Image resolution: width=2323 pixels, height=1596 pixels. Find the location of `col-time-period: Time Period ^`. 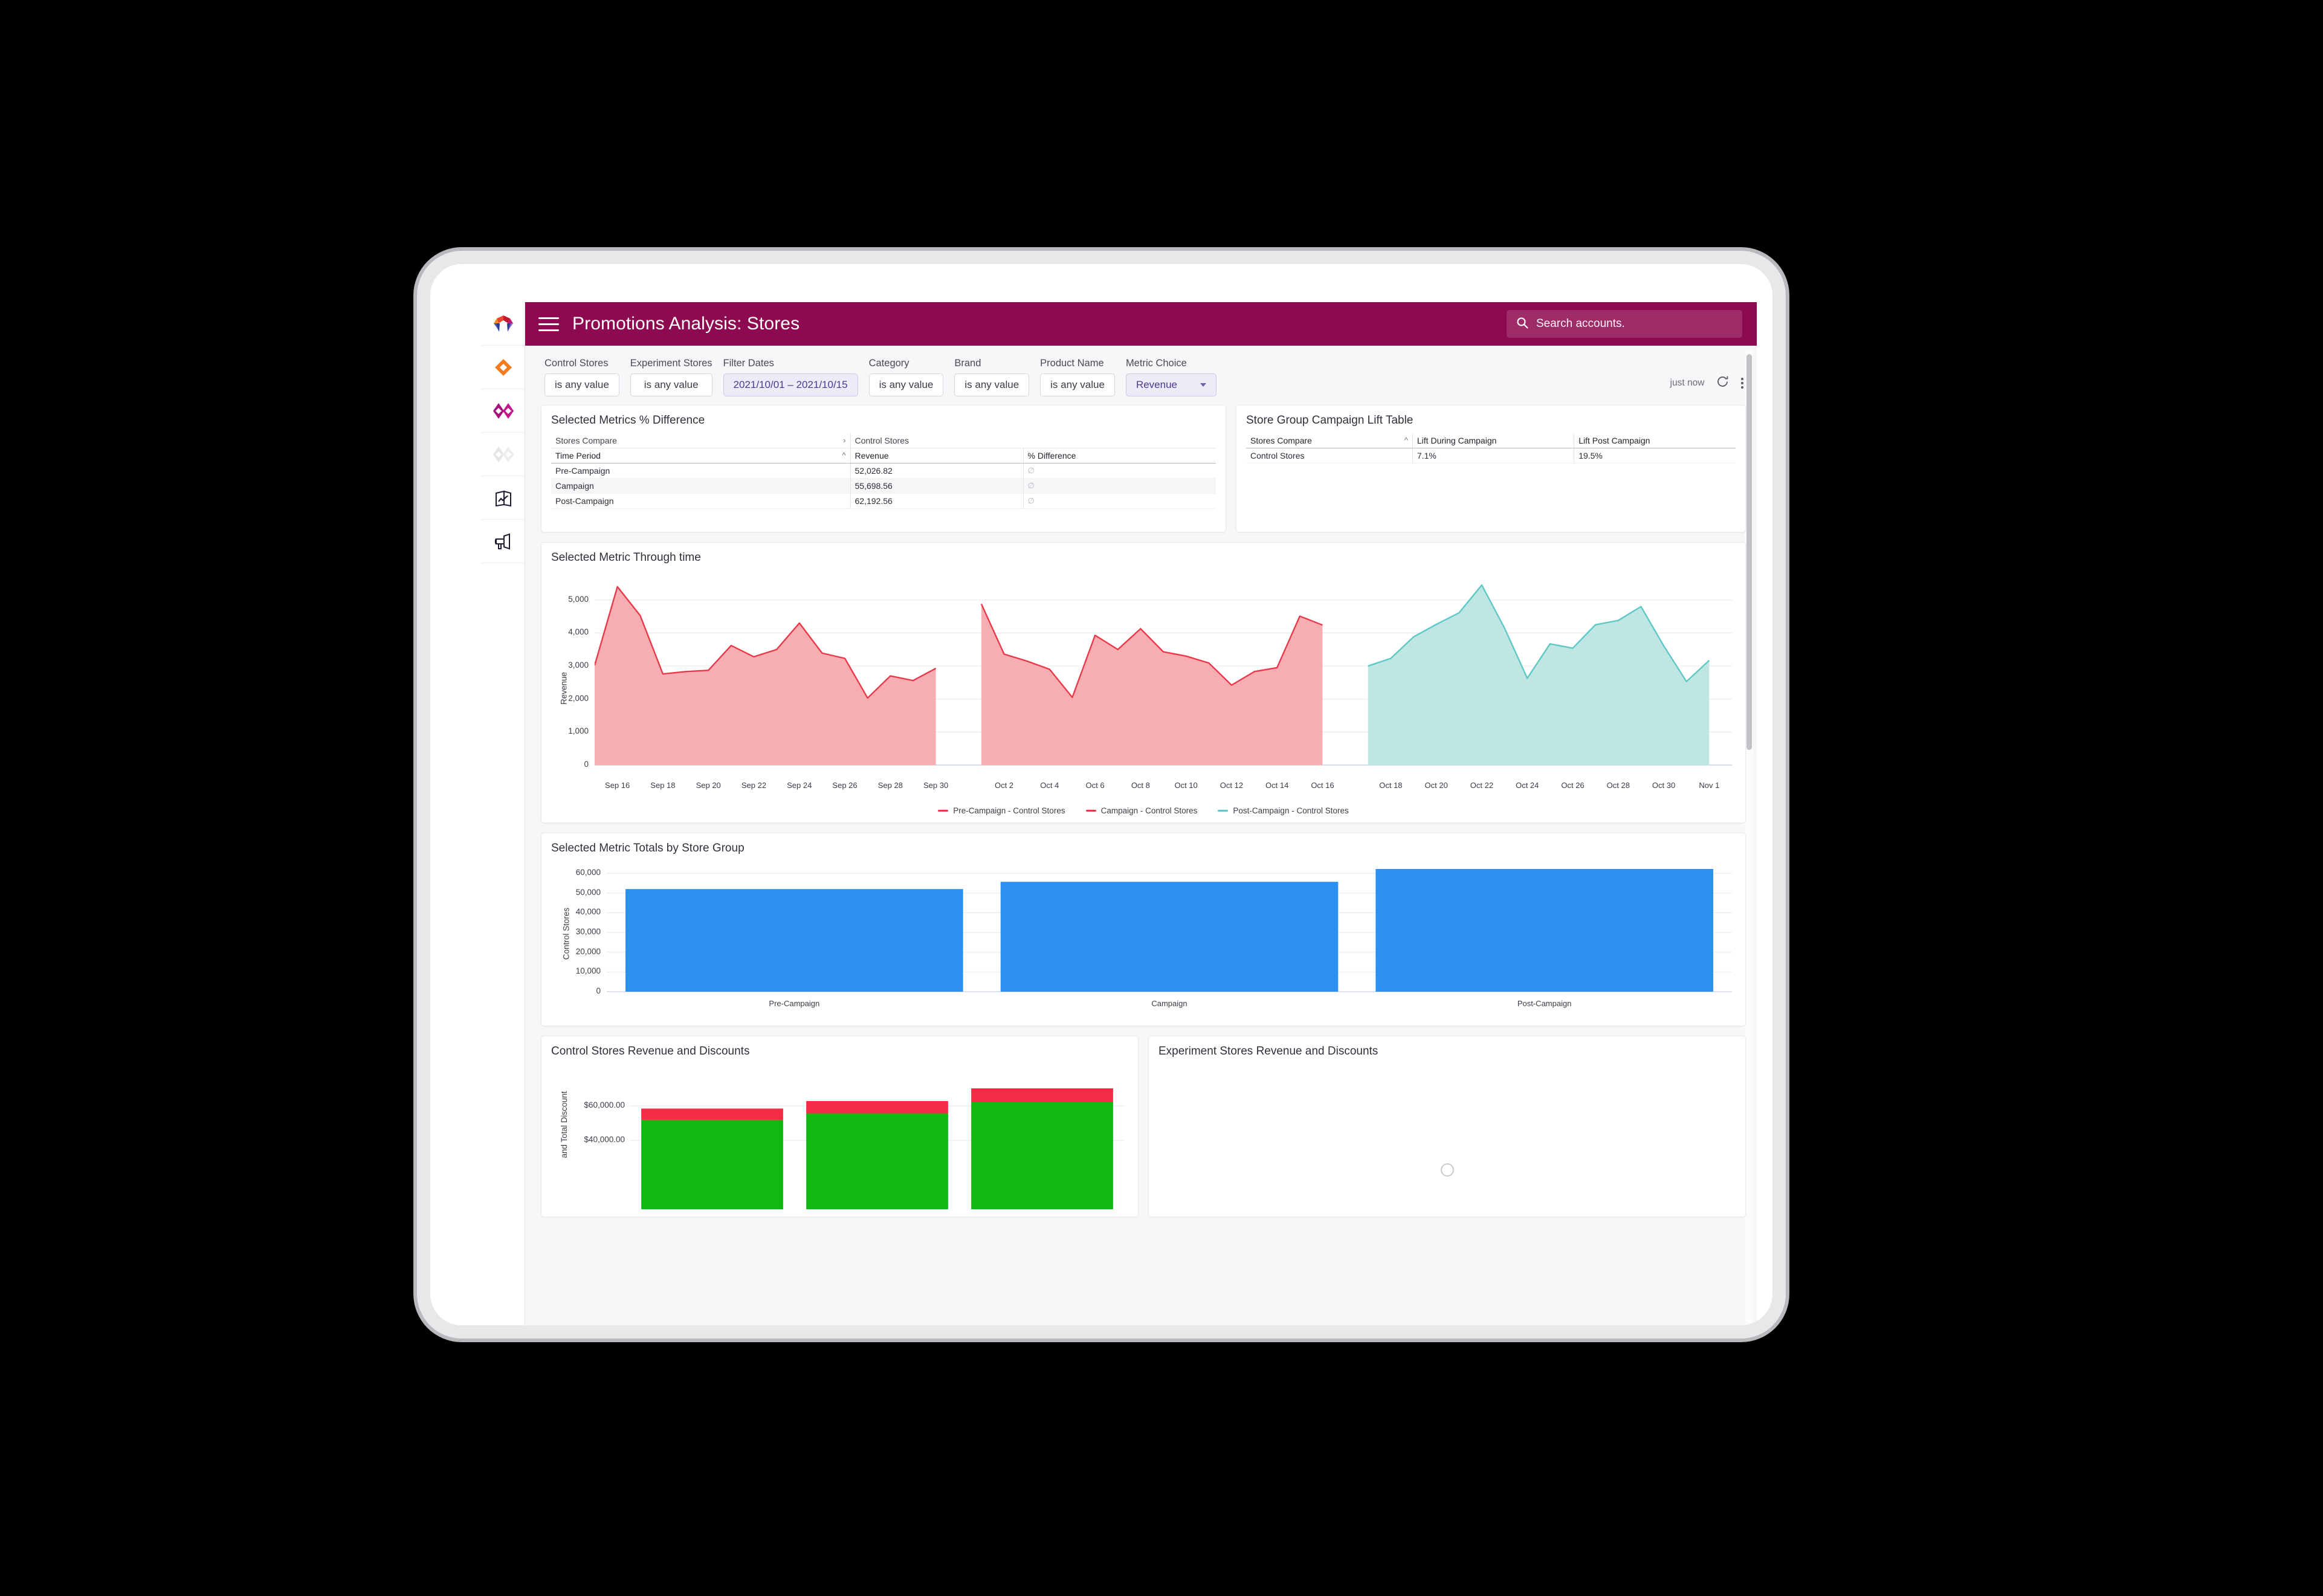

col-time-period: Time Period ^ is located at coordinates (701, 456).